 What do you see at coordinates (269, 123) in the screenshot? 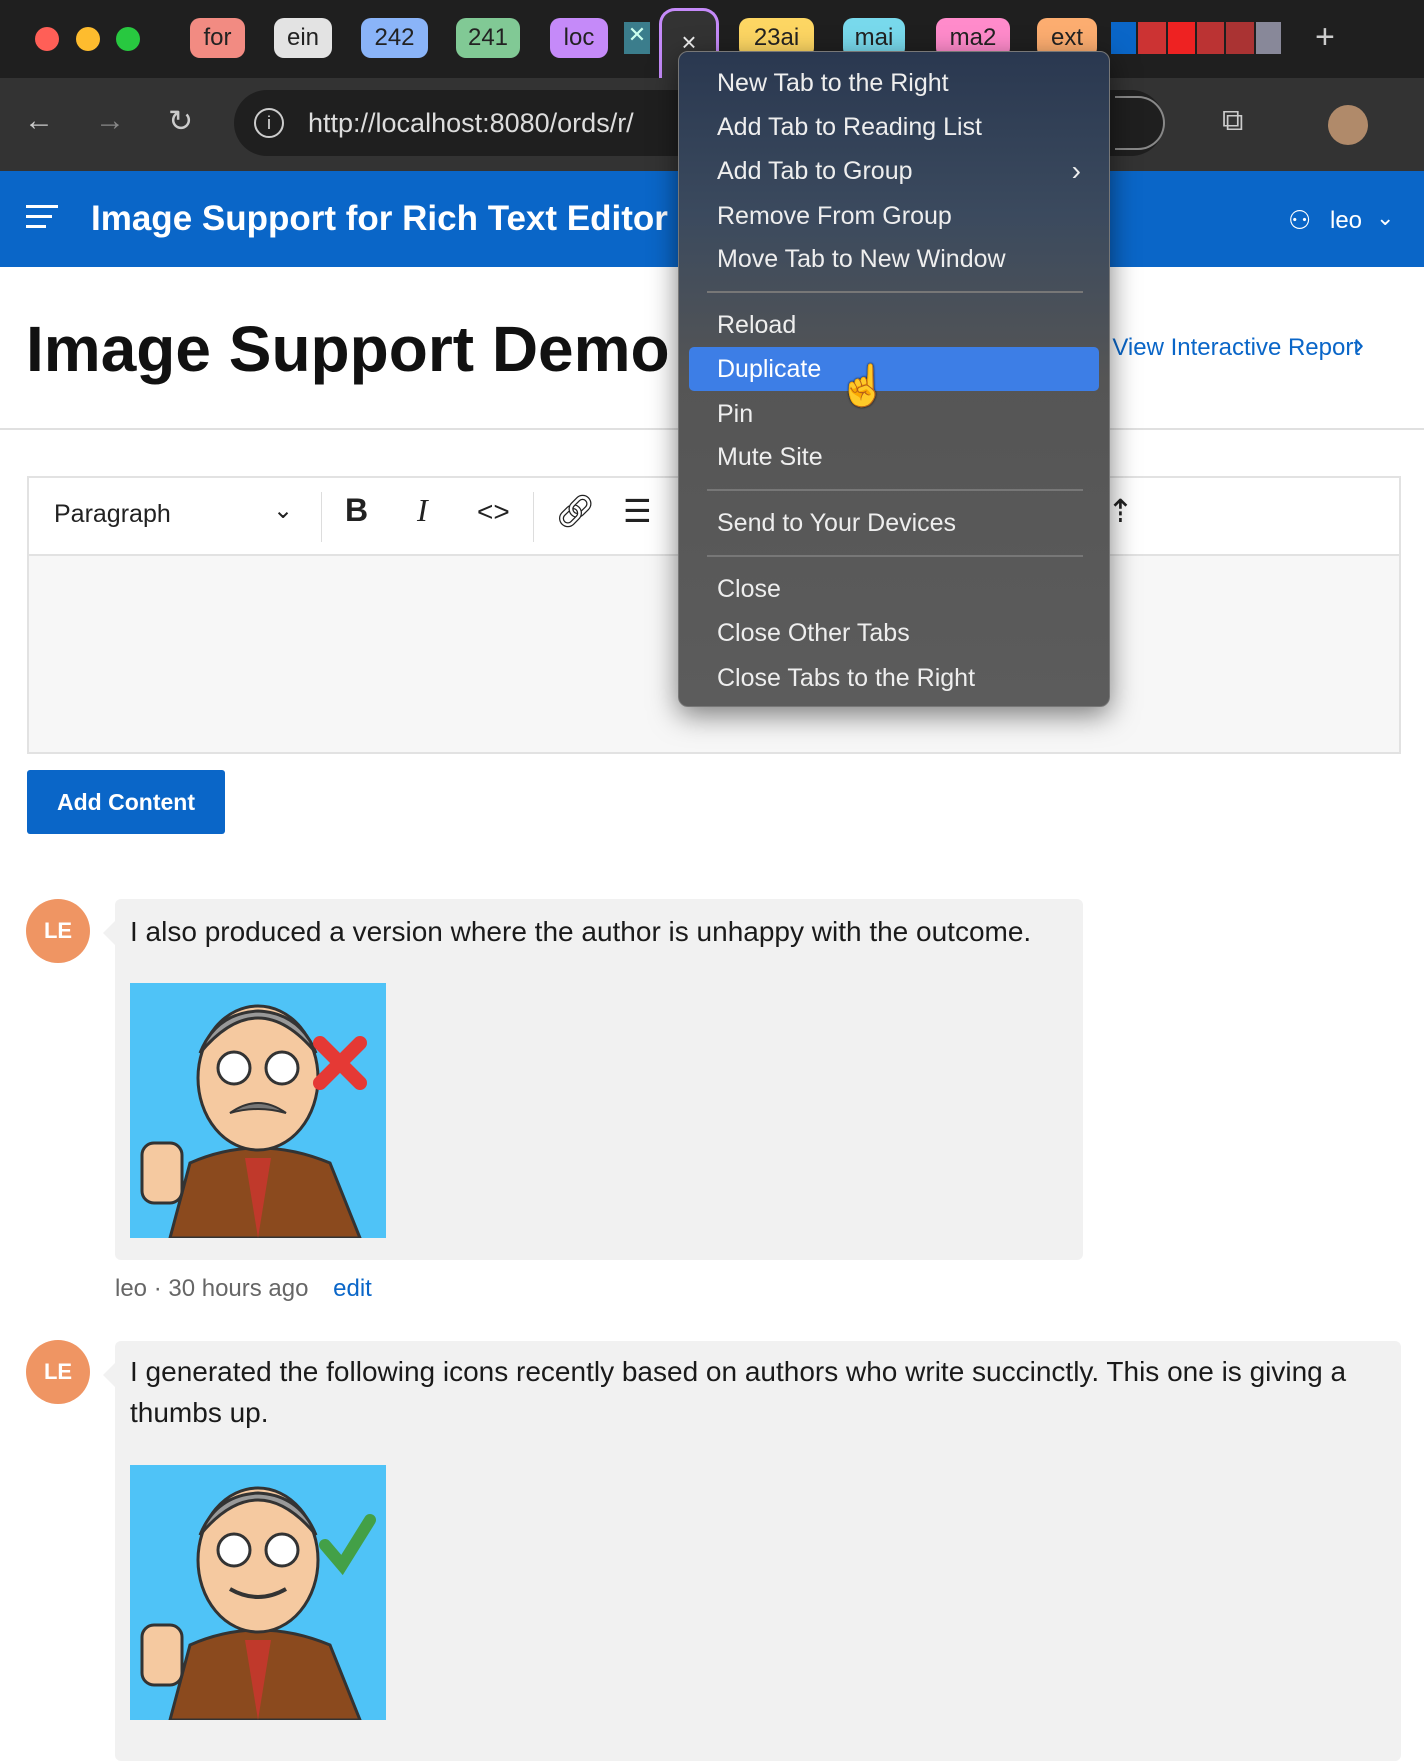
I see `site-info-icon: i` at bounding box center [269, 123].